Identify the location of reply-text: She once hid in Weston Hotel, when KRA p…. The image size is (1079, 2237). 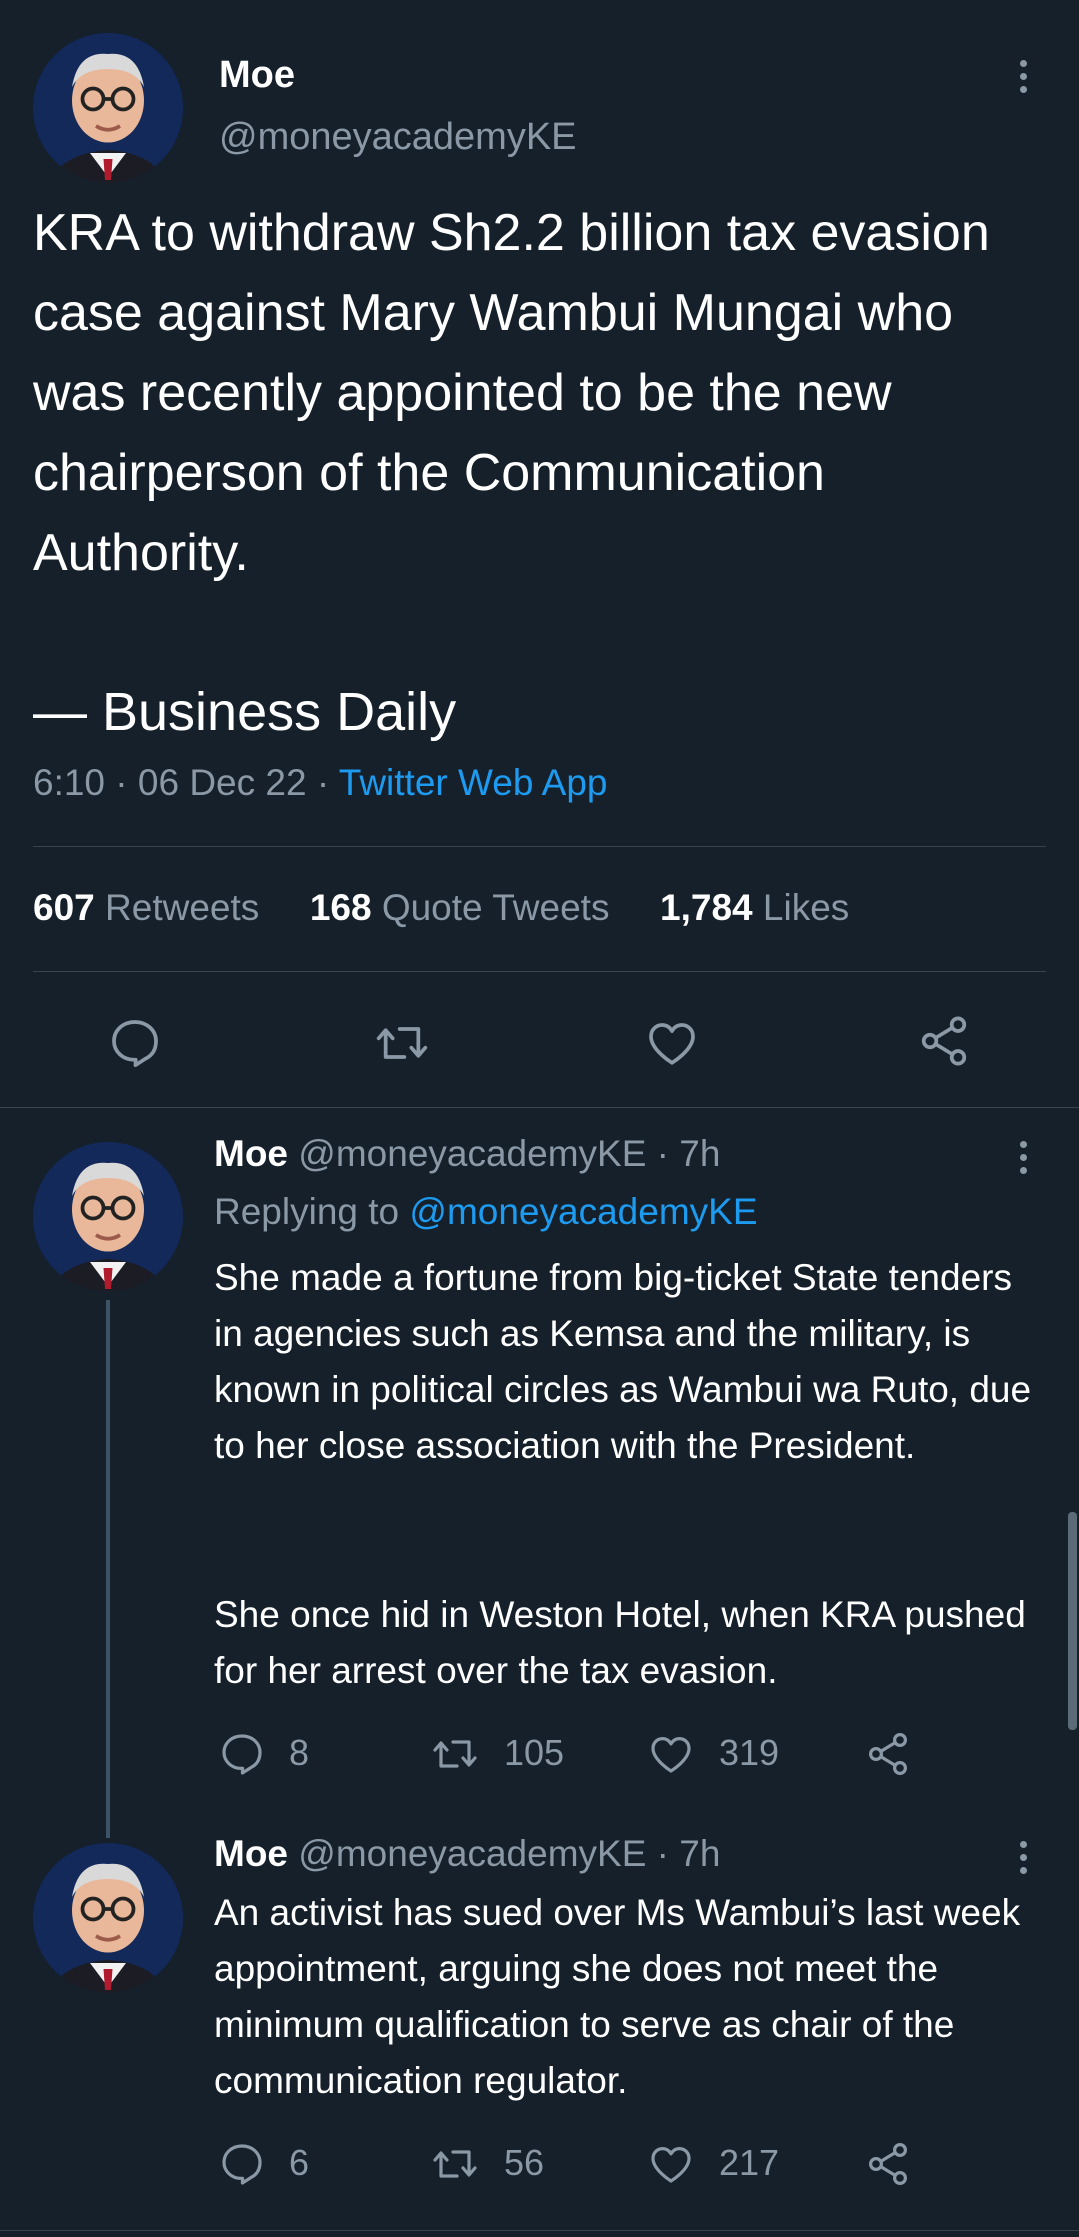
(620, 1642).